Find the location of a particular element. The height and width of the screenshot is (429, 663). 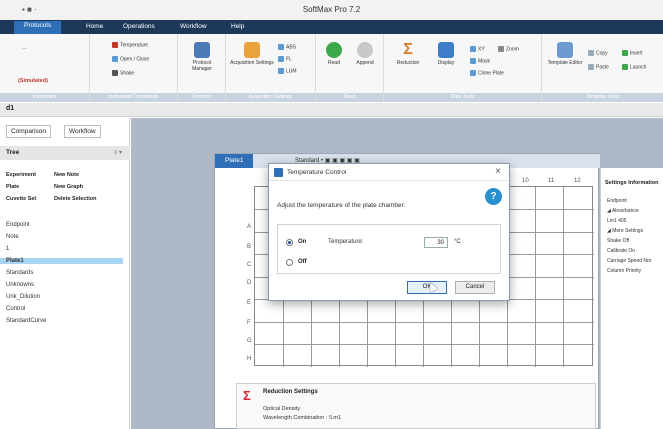

reduction-button: Σ Reduction is located at coordinates (408, 54).